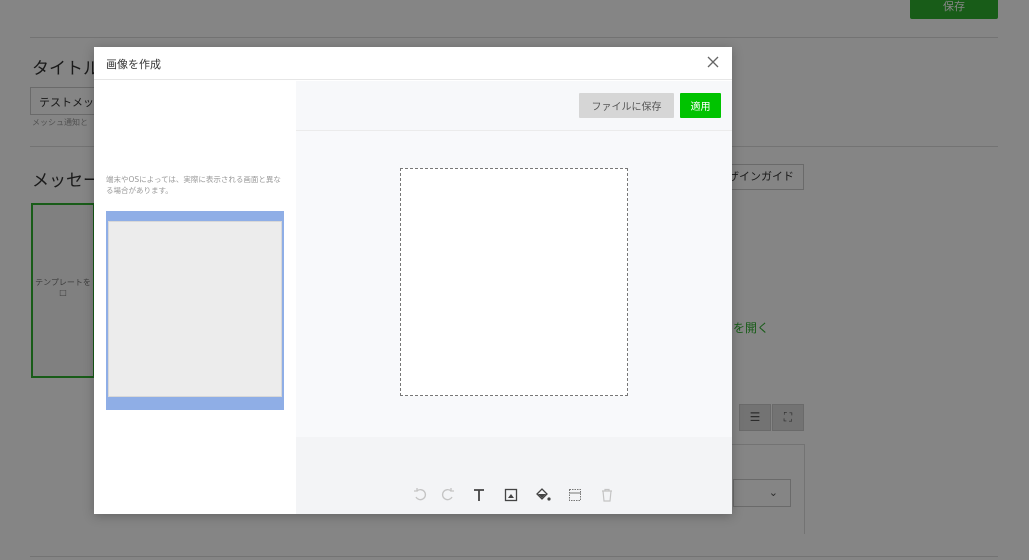  Describe the element at coordinates (133, 64) in the screenshot. I see `modal-title: 画像を作成` at that location.